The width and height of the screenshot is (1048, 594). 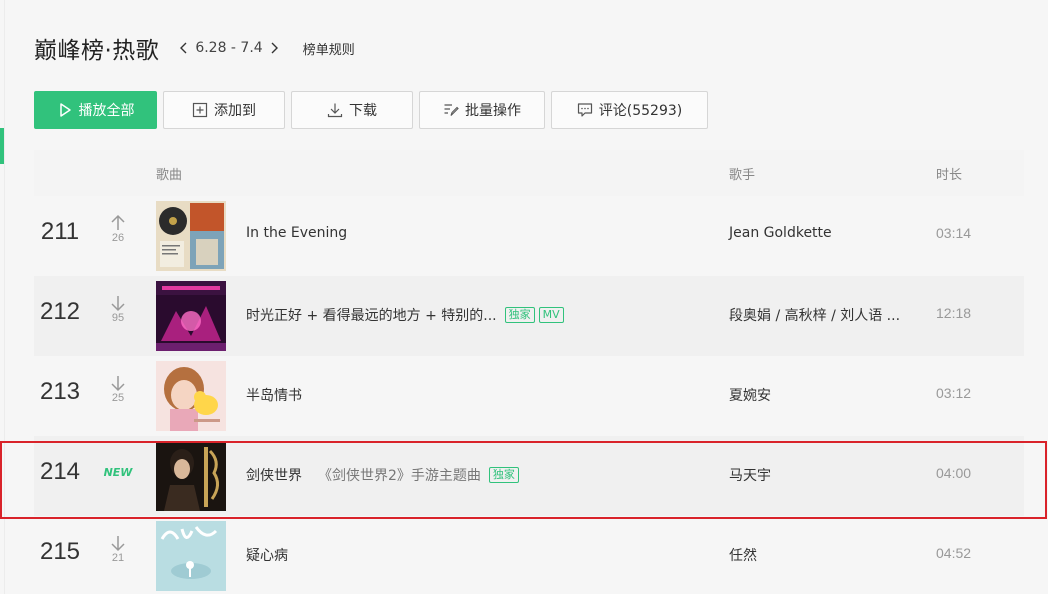 I want to click on arrow-up-icon, so click(x=118, y=222).